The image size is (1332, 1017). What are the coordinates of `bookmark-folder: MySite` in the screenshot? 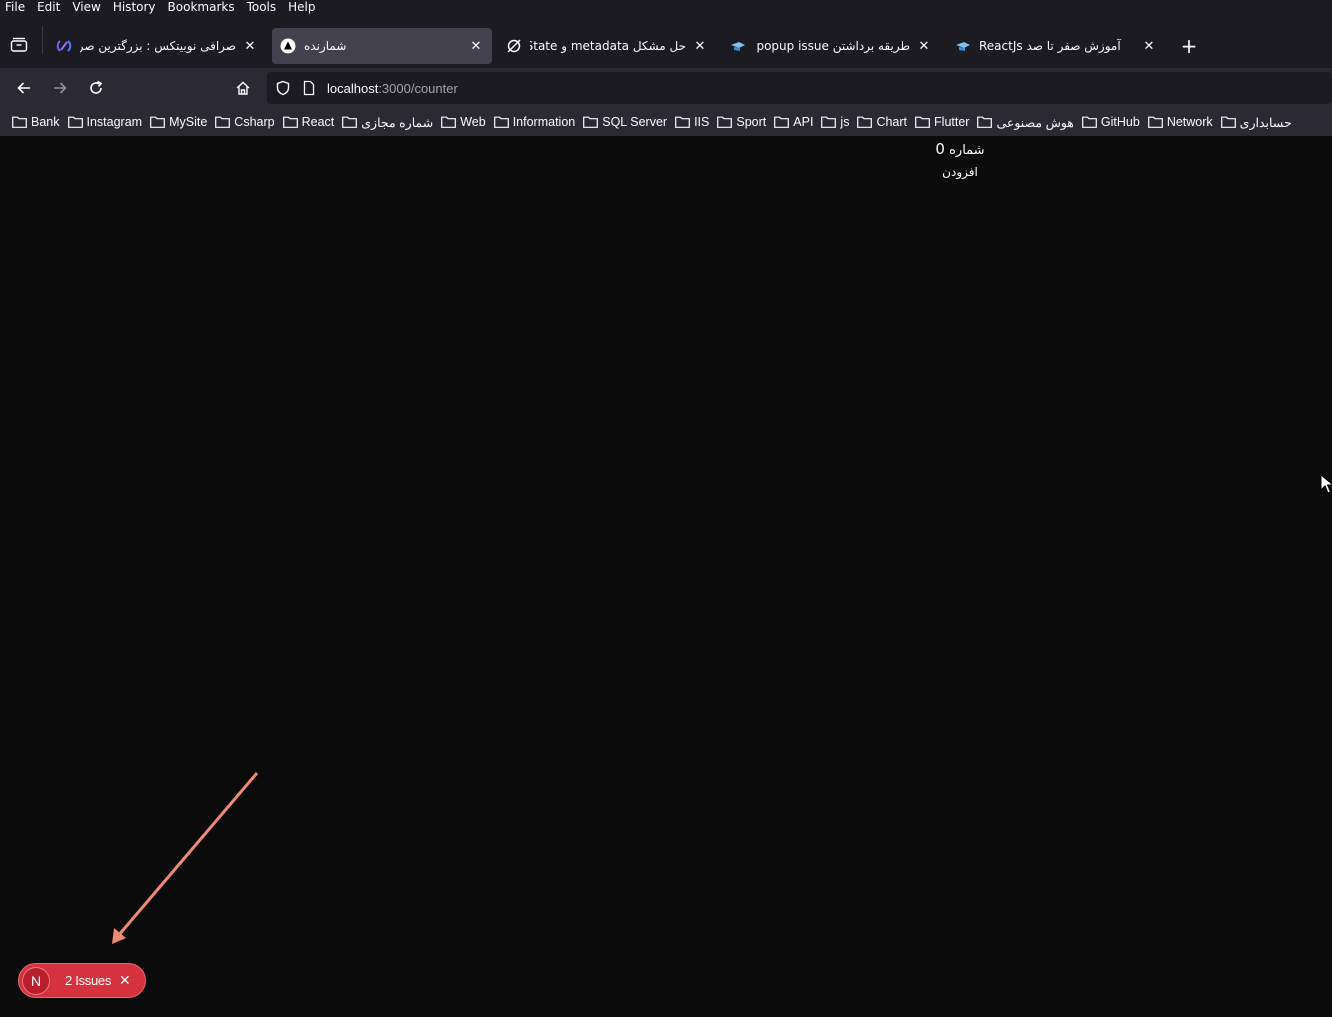 It's located at (178, 122).